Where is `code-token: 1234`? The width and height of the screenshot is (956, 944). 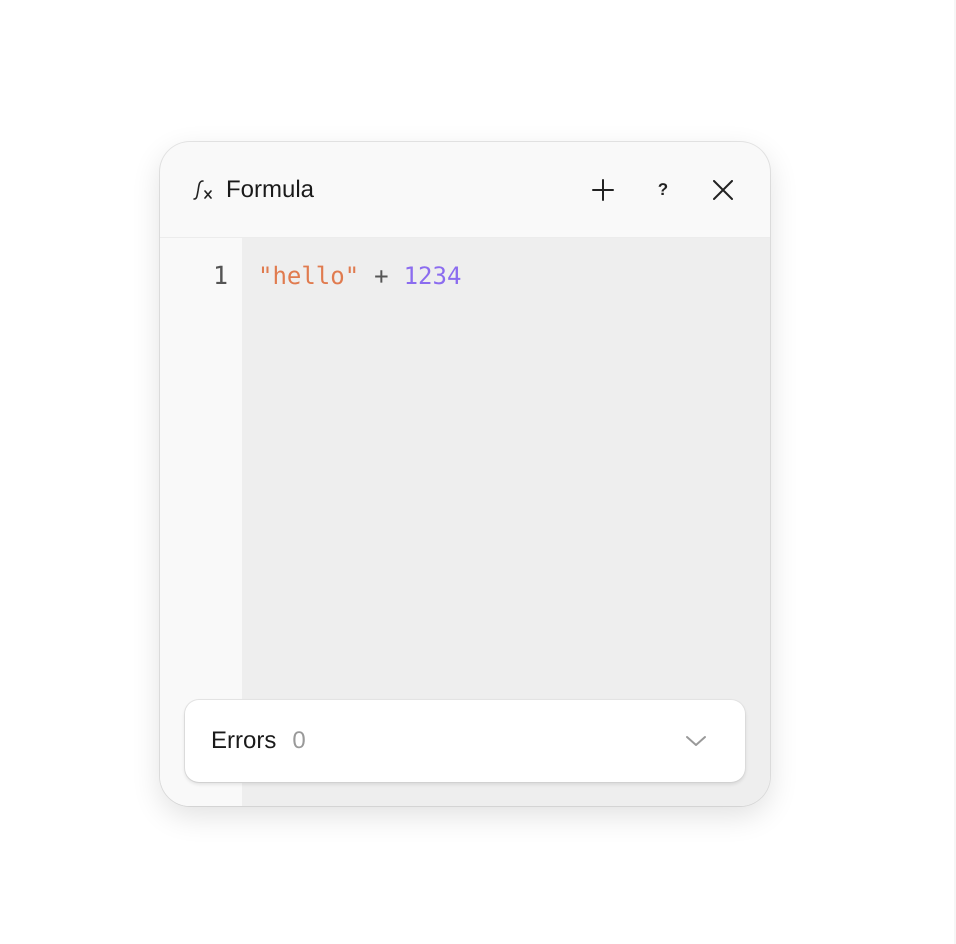 code-token: 1234 is located at coordinates (433, 276).